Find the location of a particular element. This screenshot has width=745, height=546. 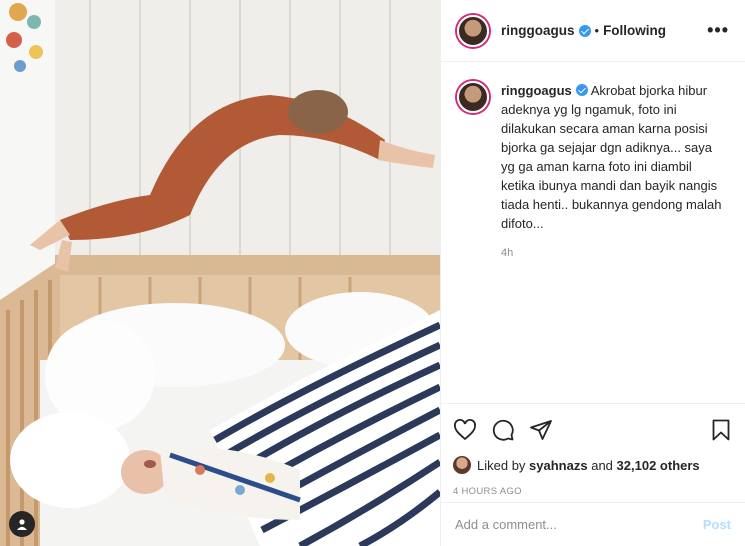

caption-username: ringgoagus is located at coordinates (536, 90).